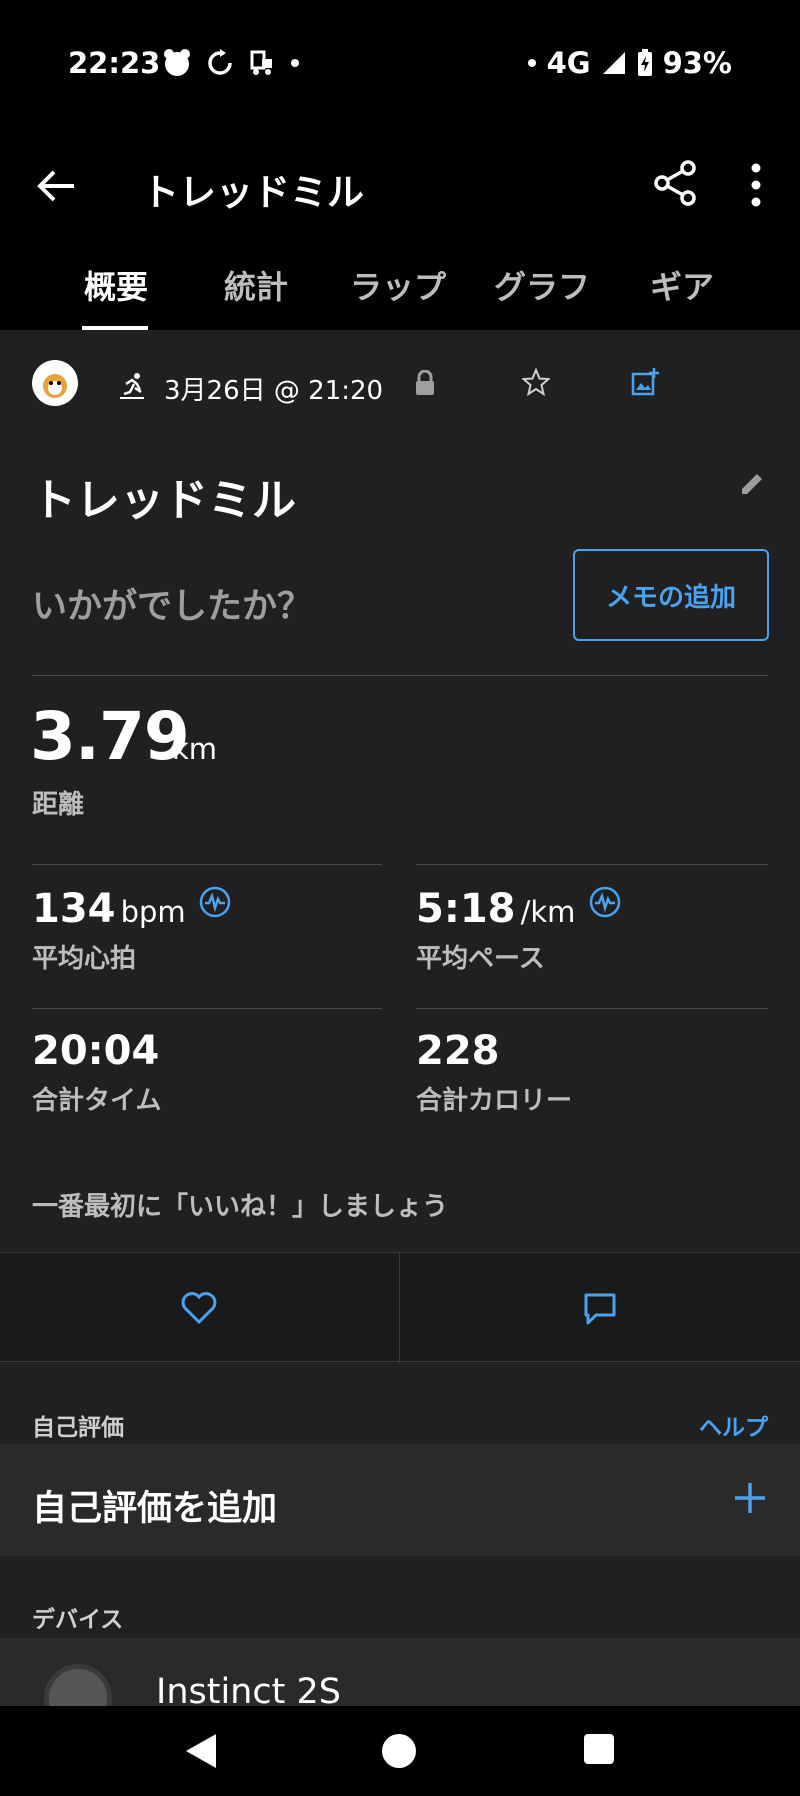  I want to click on social-action-row, so click(400, 1307).